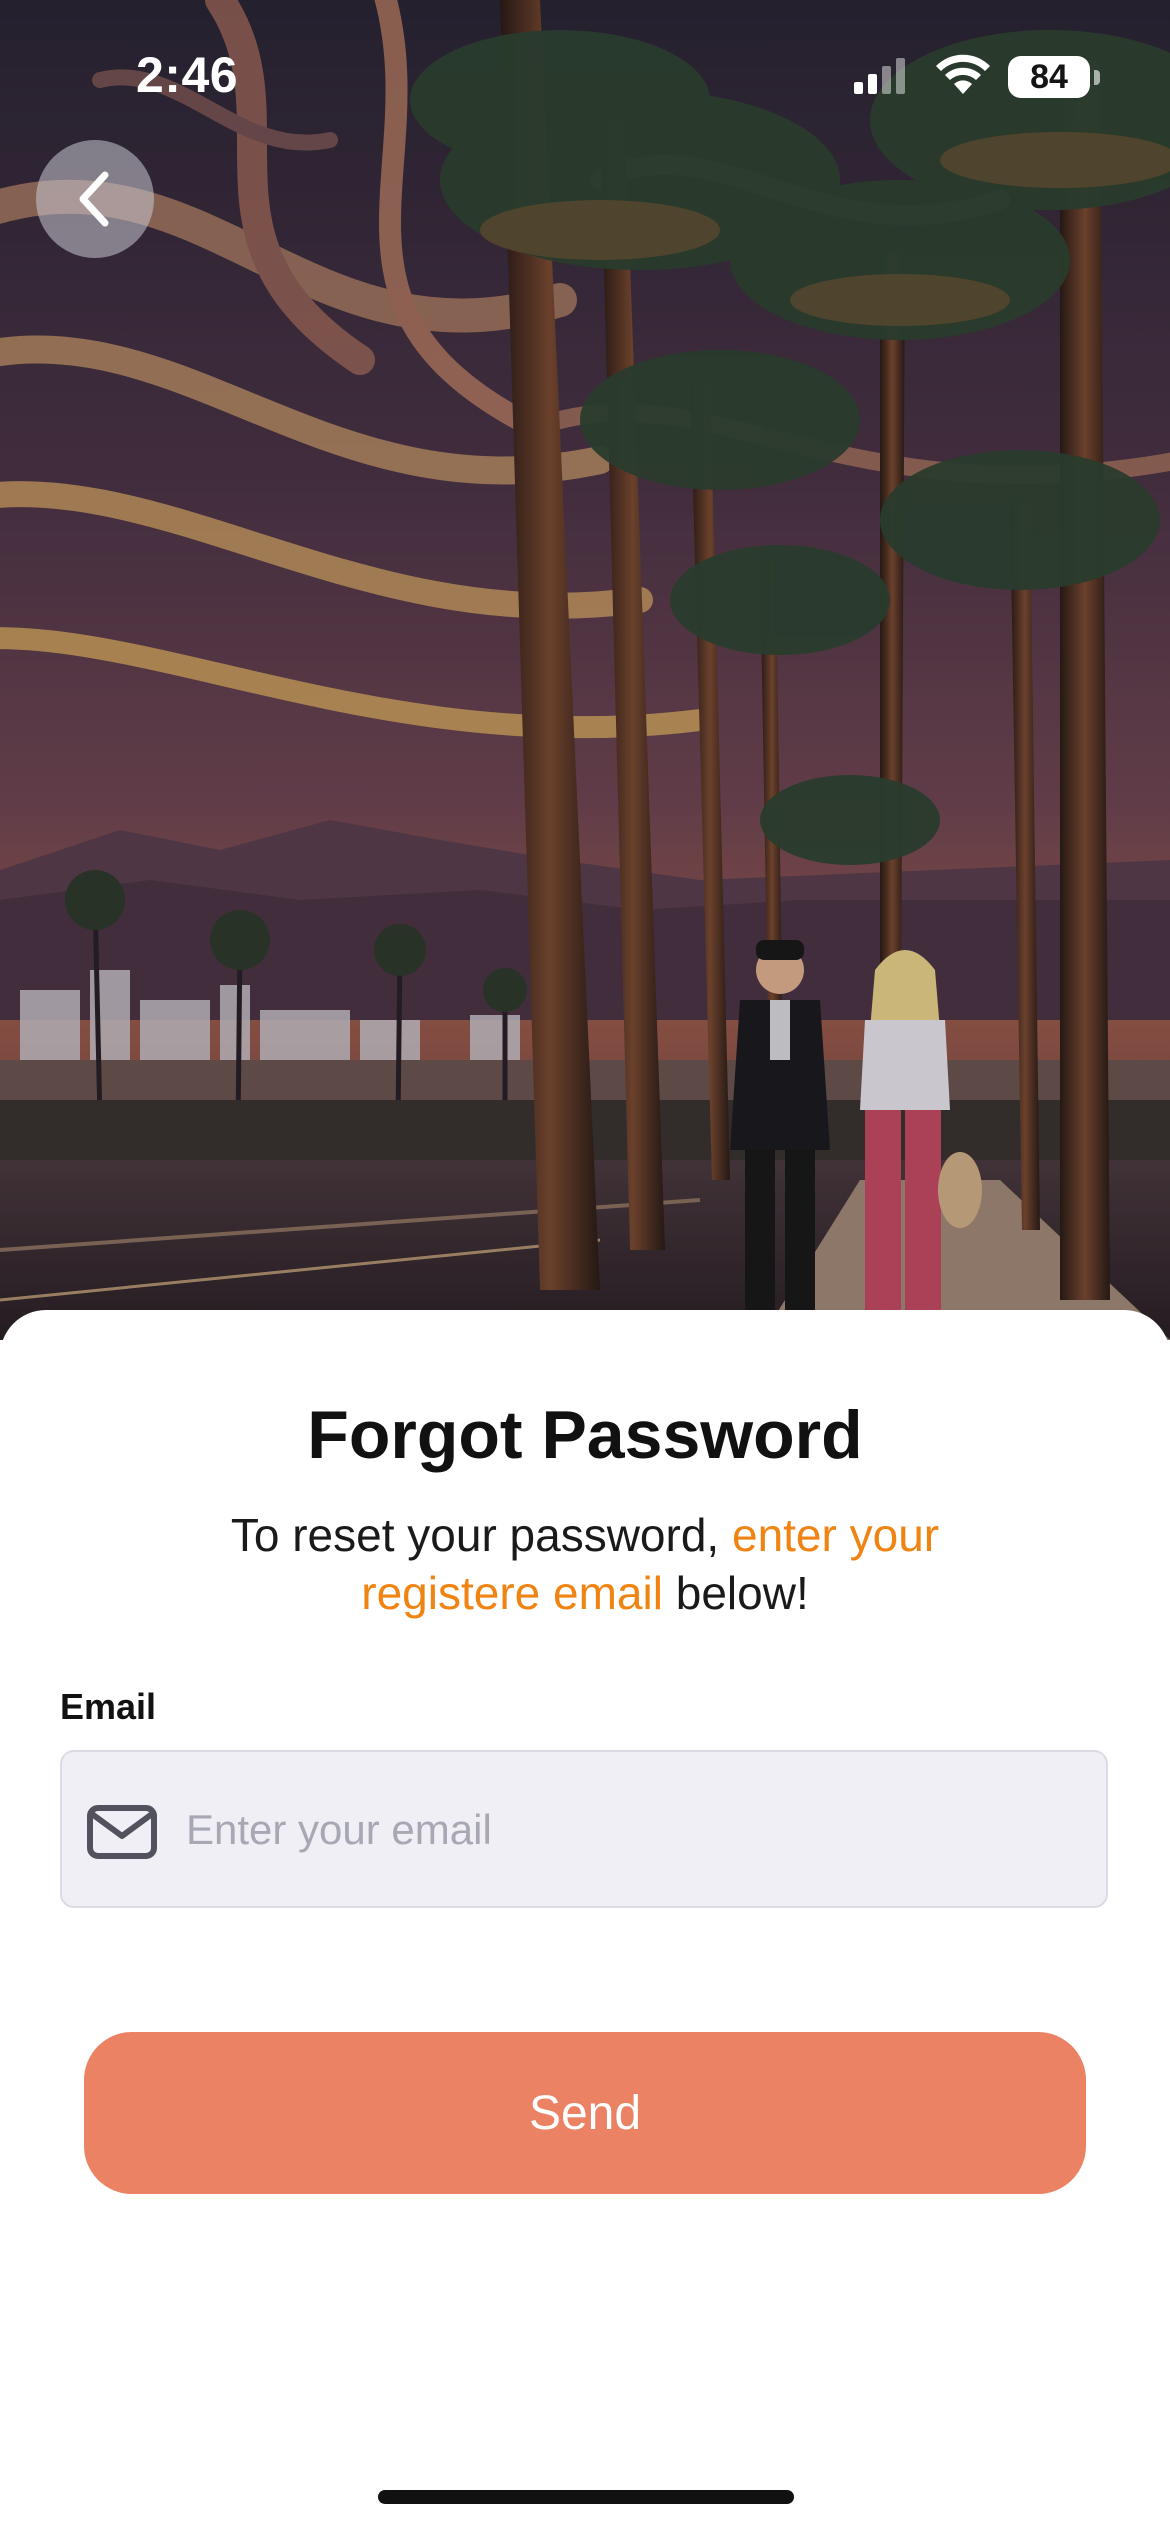 This screenshot has width=1170, height=2532. I want to click on instruction-lead: To reset your password,, so click(481, 1535).